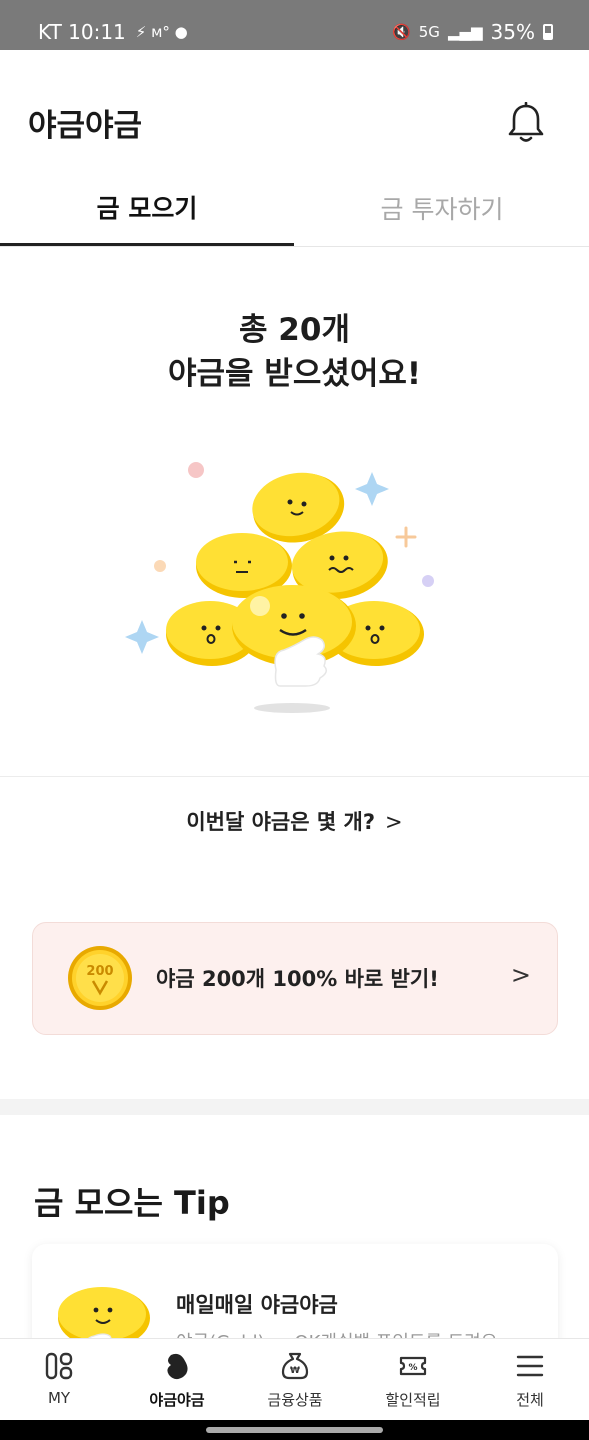  Describe the element at coordinates (257, 1305) in the screenshot. I see `tip-title: 매일매일 야금야금` at that location.